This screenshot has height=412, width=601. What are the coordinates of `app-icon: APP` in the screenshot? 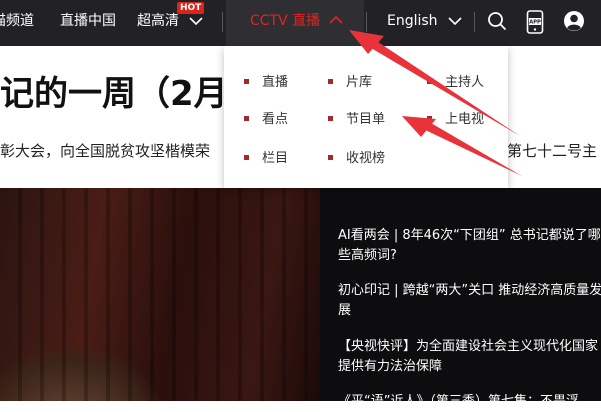 It's located at (535, 22).